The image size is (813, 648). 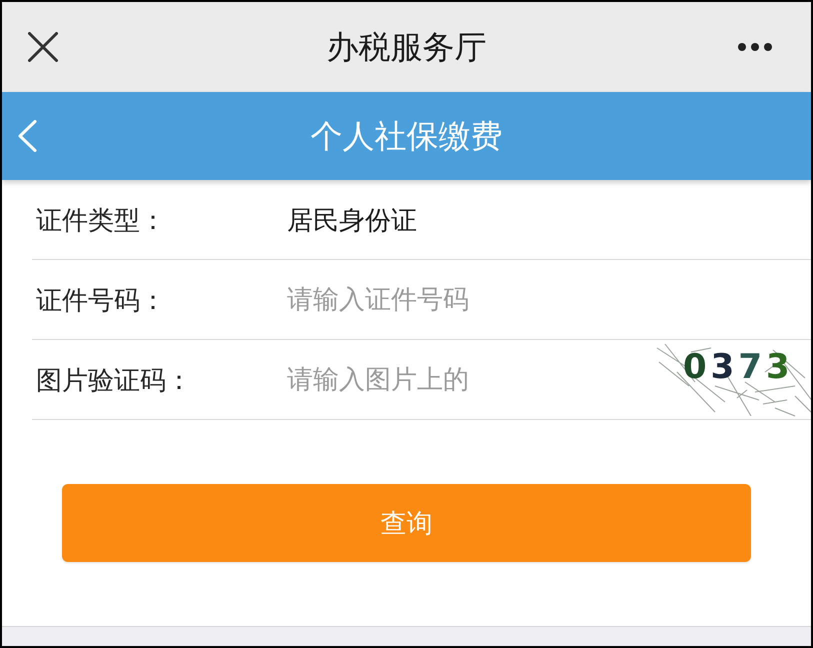 I want to click on field-label: 图片验证码：, so click(x=114, y=379).